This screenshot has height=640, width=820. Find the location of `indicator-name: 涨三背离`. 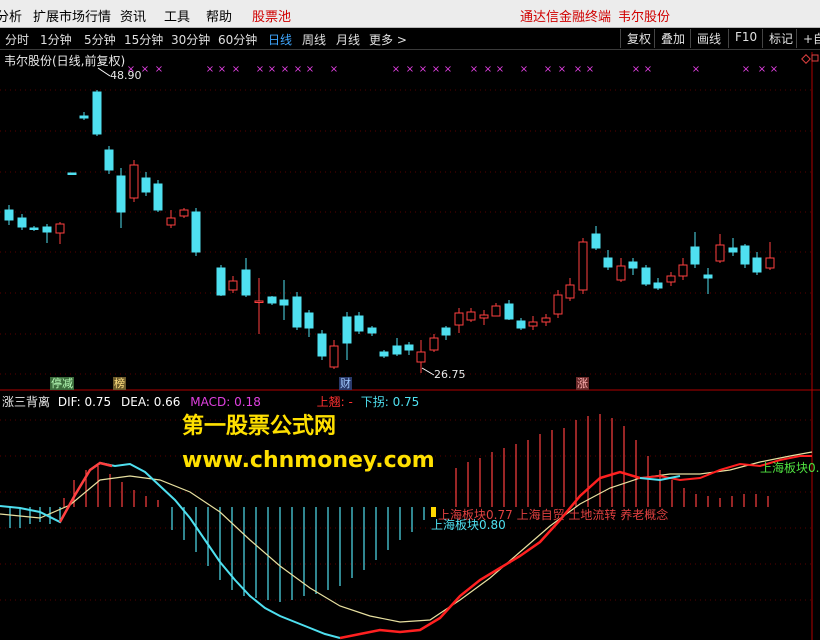

indicator-name: 涨三背离 is located at coordinates (26, 402).